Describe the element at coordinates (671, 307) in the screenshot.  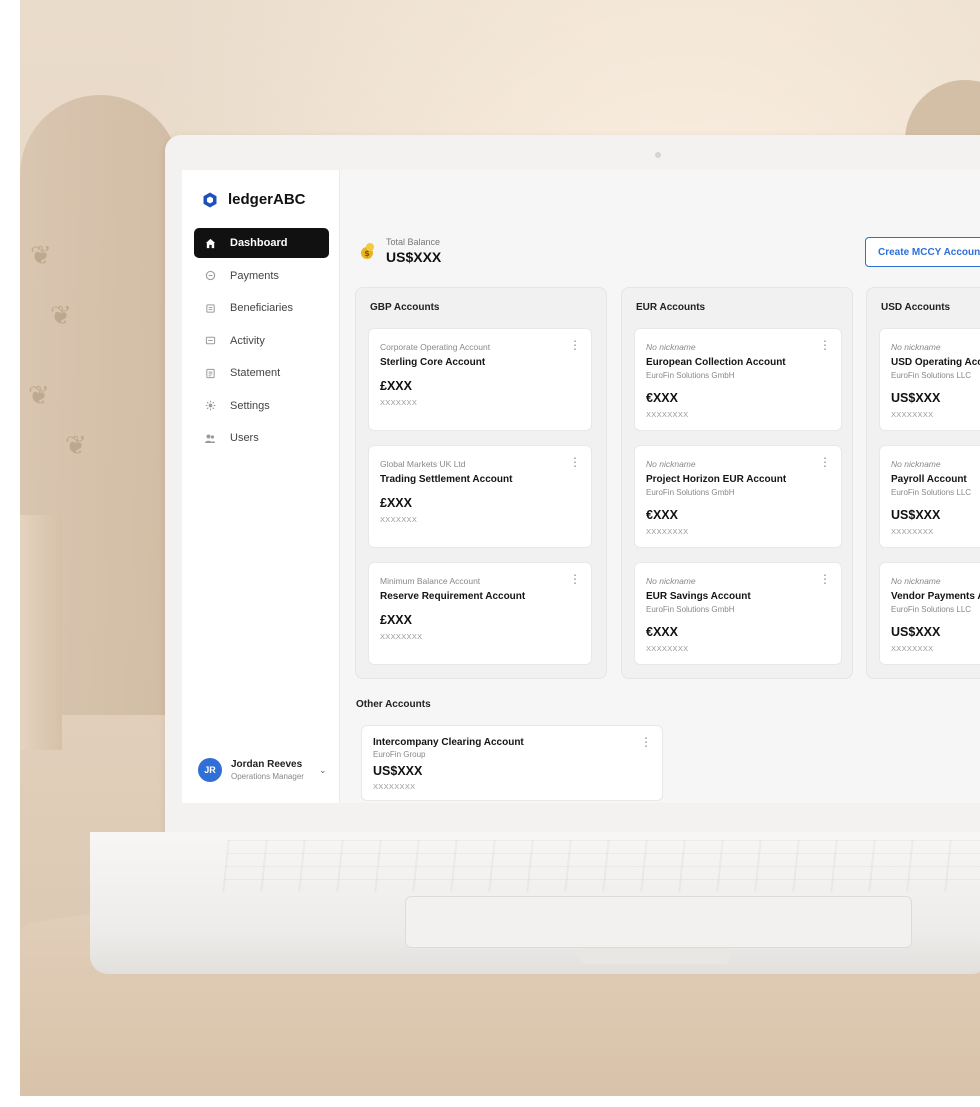
I see `group-title: EUR Accounts` at that location.